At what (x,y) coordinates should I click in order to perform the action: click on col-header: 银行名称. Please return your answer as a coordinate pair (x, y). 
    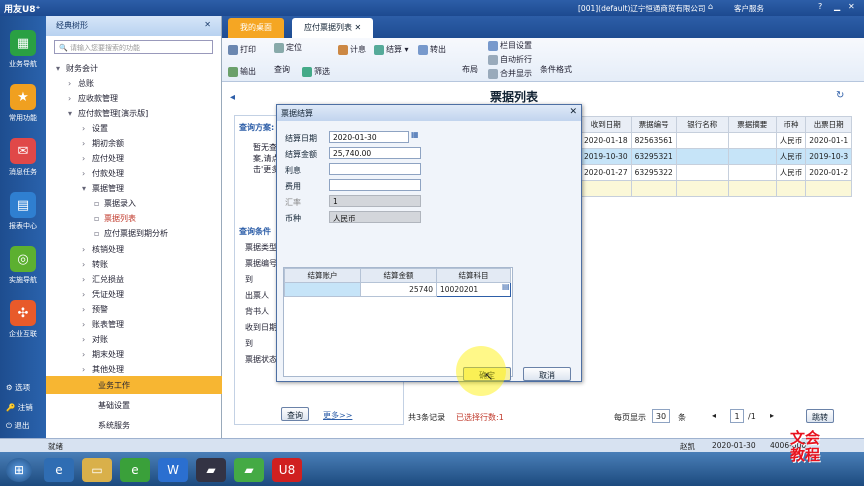
    Looking at the image, I should click on (702, 124).